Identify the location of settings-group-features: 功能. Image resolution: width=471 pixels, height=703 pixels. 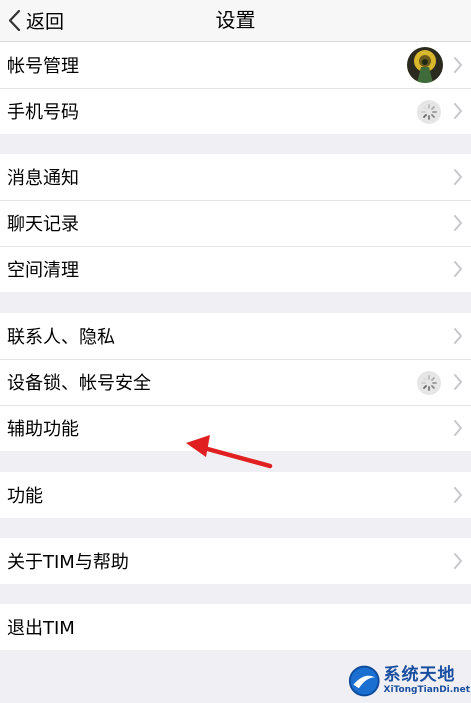
(235, 495).